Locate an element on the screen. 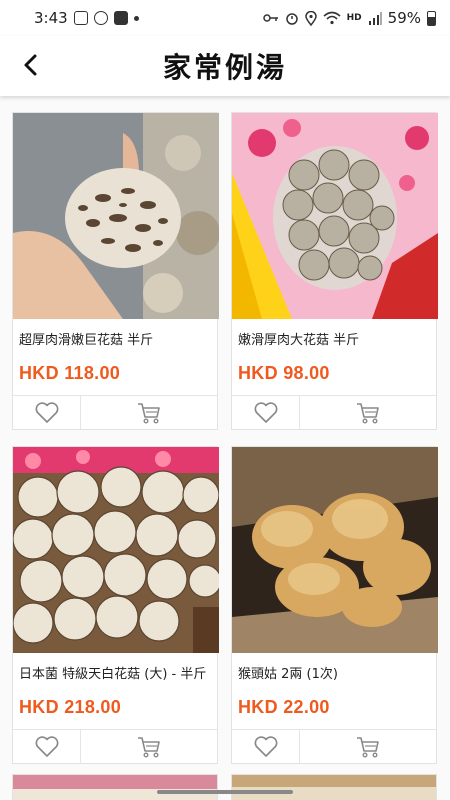  product-price: HKD 98.00 is located at coordinates (284, 373).